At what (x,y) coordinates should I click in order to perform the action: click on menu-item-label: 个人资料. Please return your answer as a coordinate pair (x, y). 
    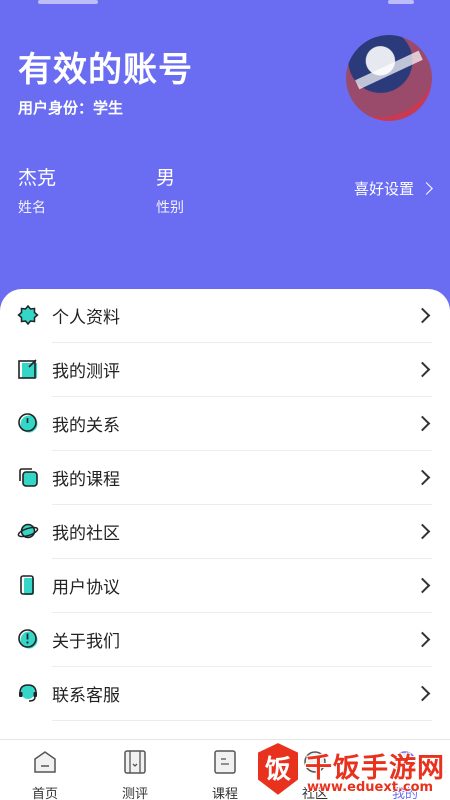
    Looking at the image, I should click on (86, 318).